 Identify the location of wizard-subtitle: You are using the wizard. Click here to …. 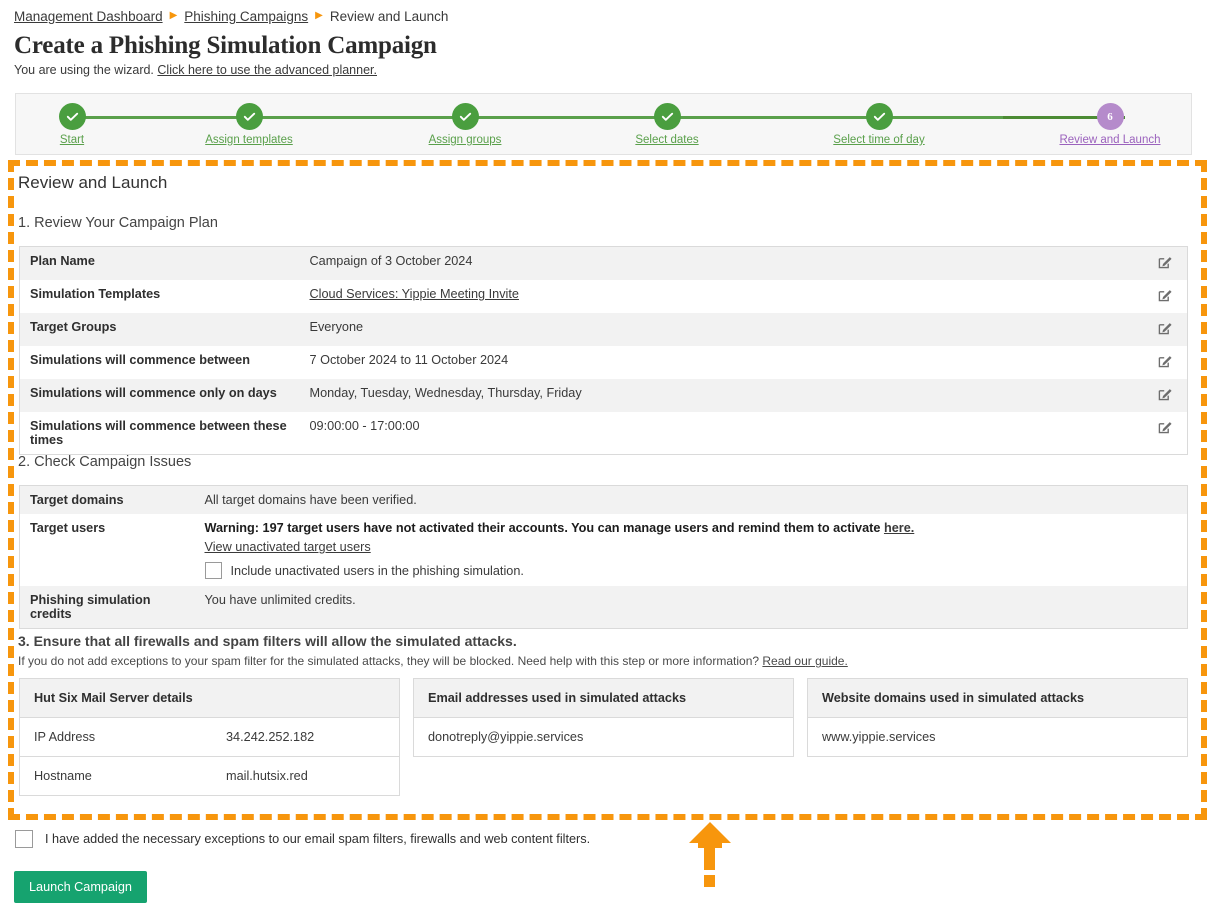
(195, 70).